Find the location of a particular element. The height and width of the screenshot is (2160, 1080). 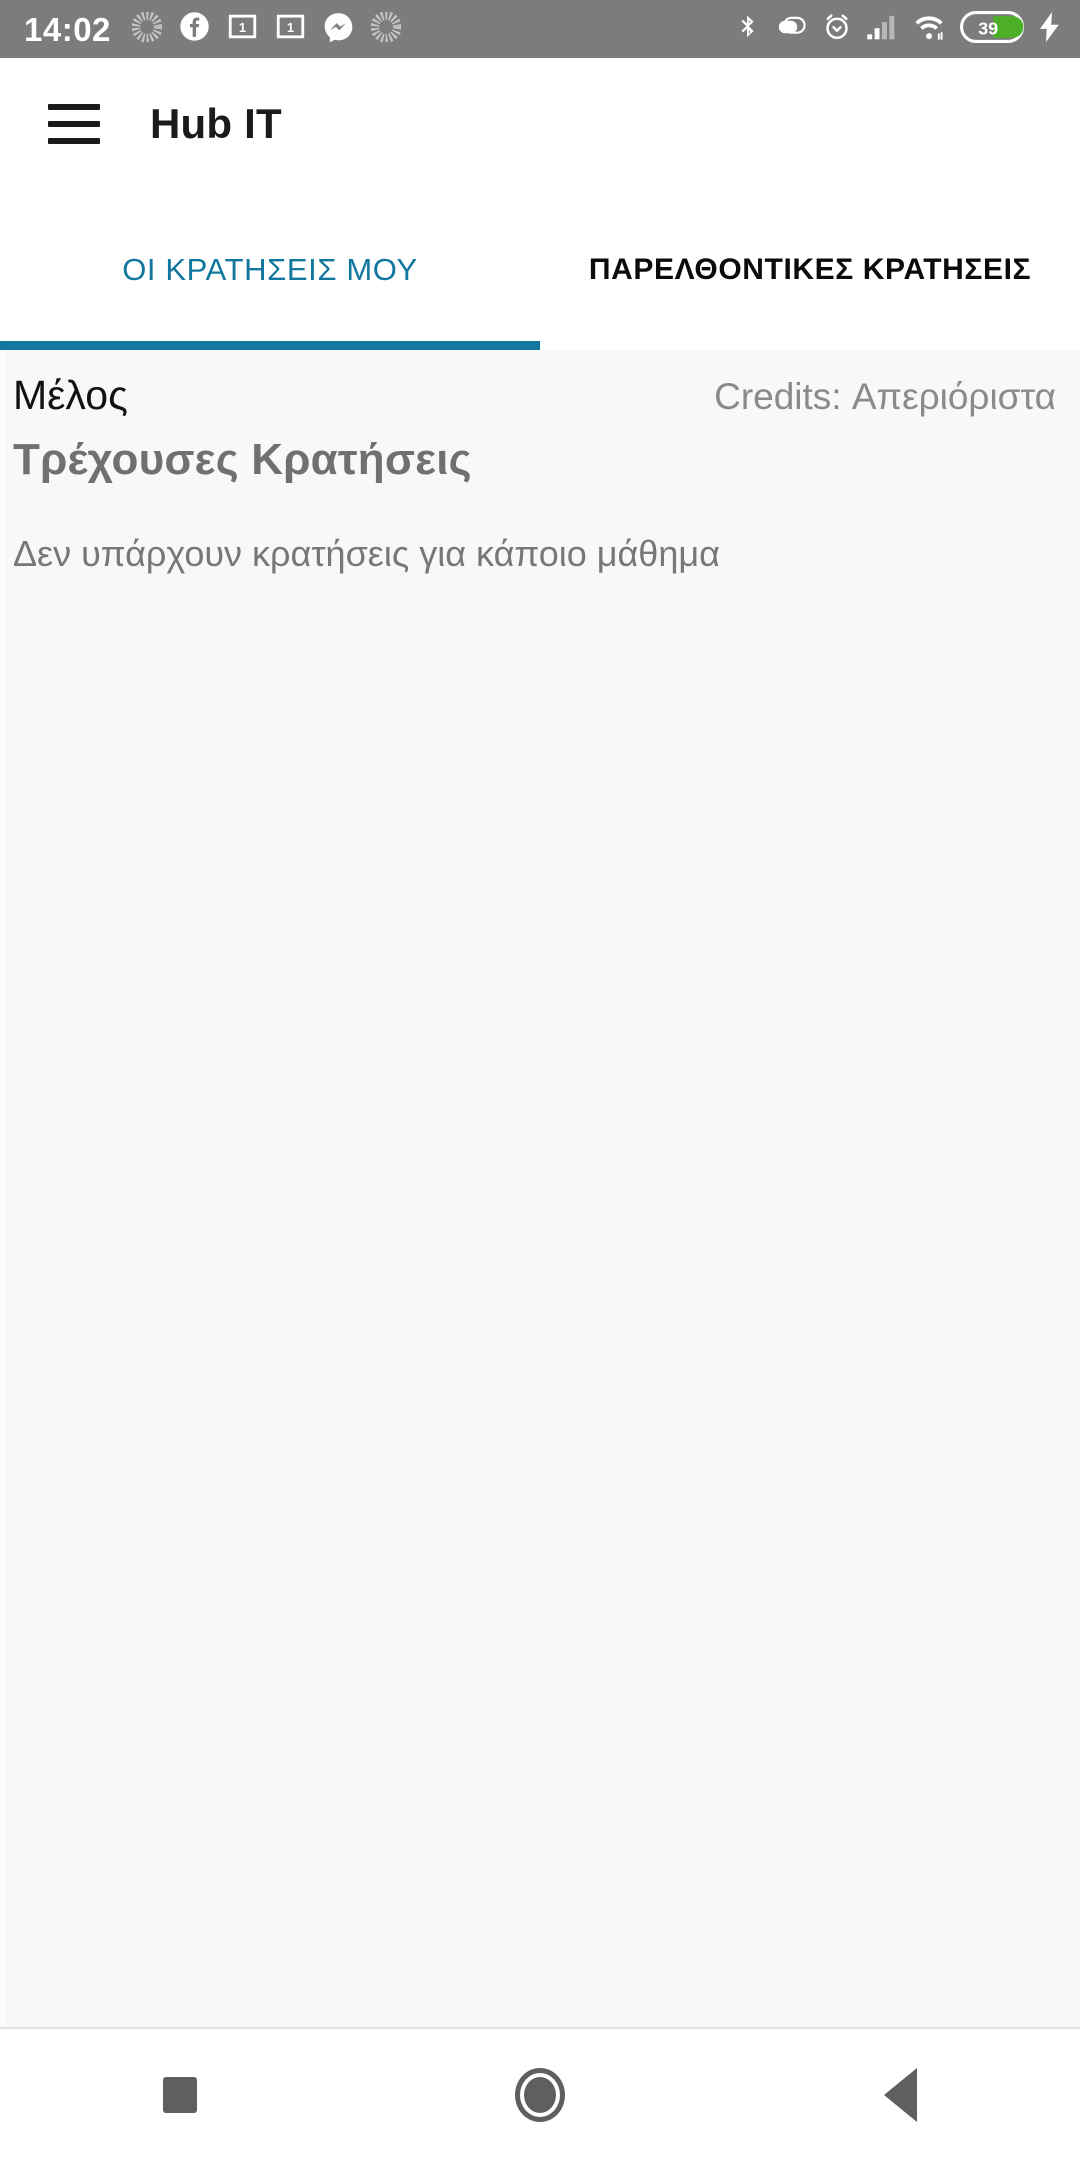

triangle-back-icon is located at coordinates (900, 2094).